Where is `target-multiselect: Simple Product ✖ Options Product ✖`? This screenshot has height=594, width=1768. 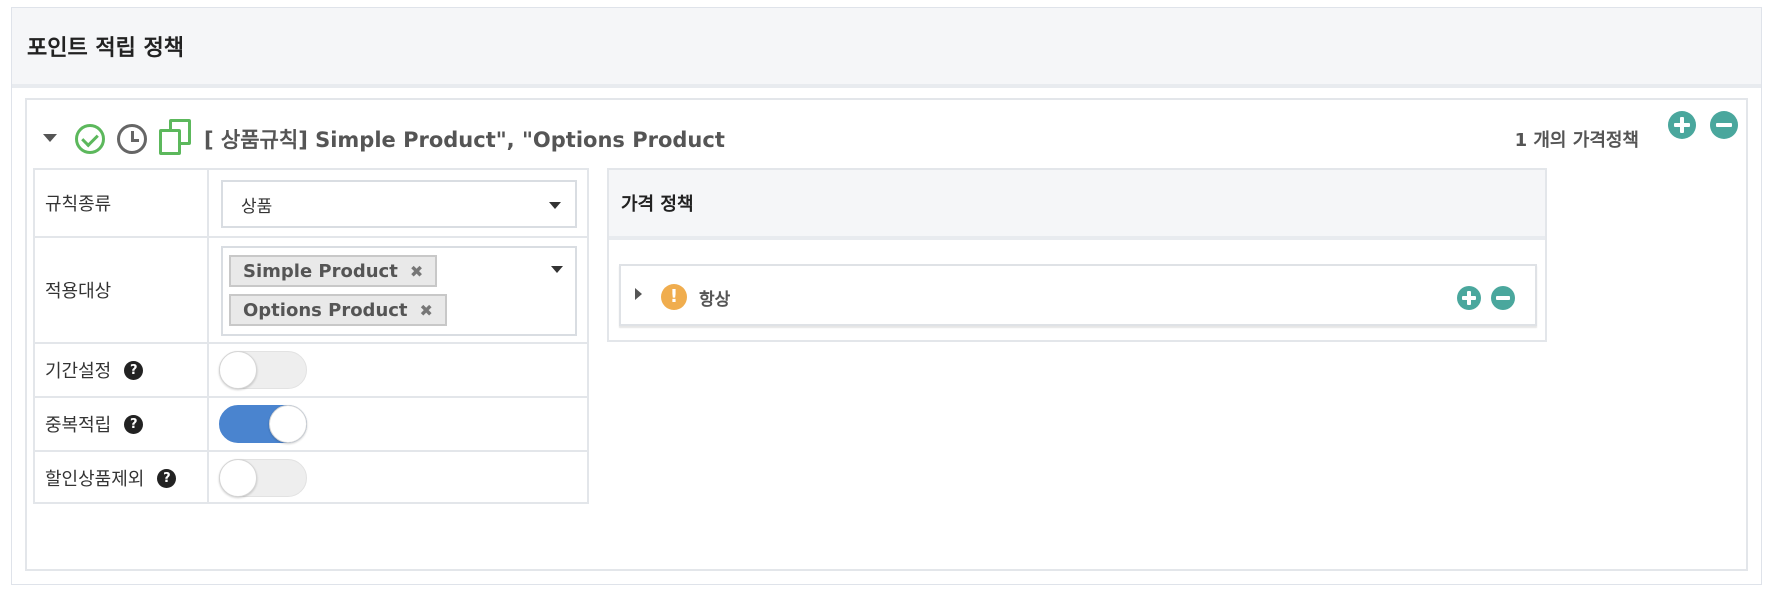 target-multiselect: Simple Product ✖ Options Product ✖ is located at coordinates (399, 291).